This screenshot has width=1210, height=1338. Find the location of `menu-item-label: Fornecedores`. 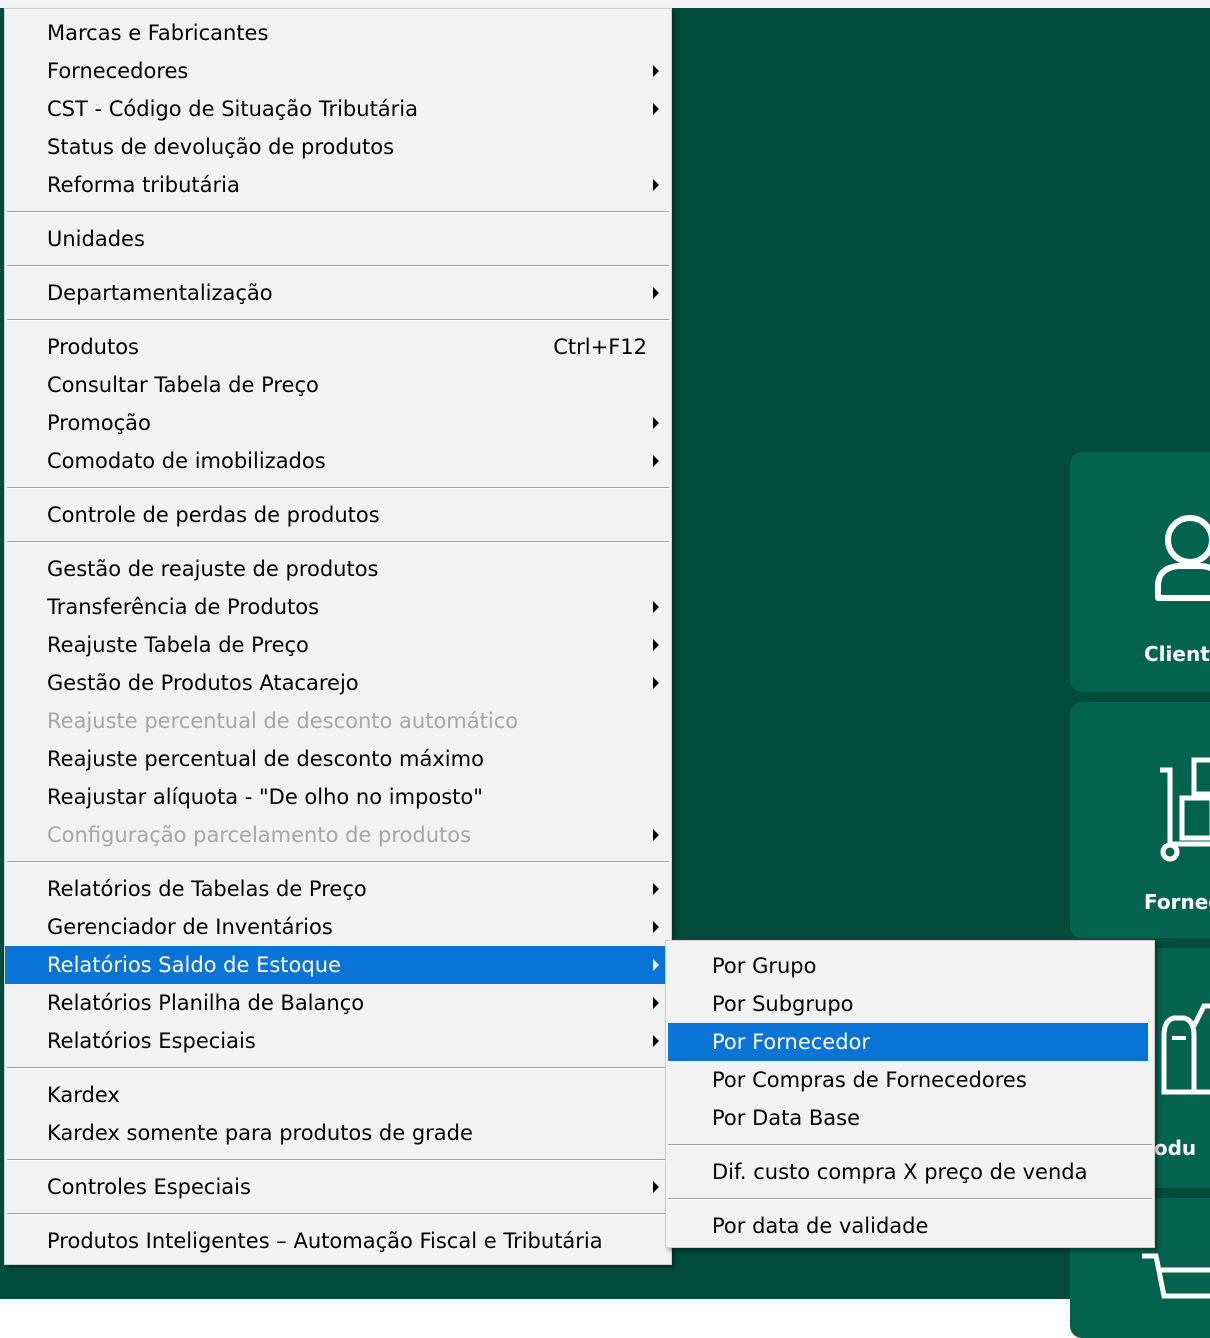

menu-item-label: Fornecedores is located at coordinates (118, 71).